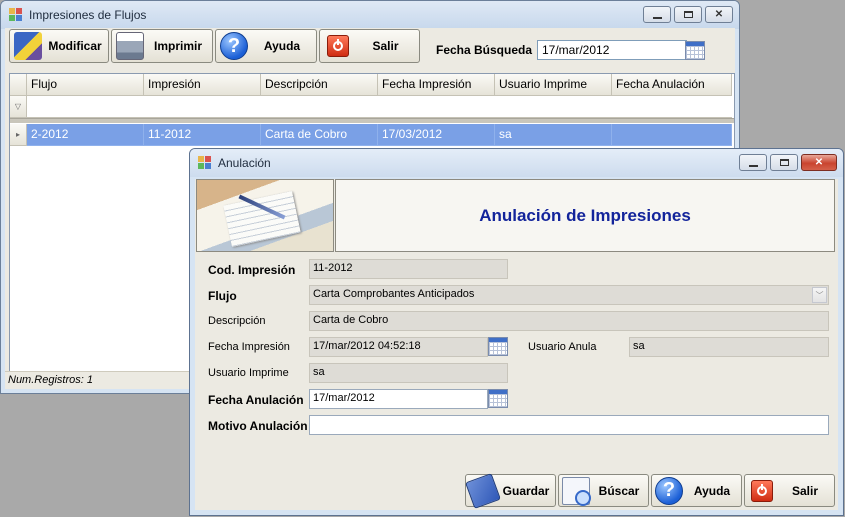  Describe the element at coordinates (265, 215) in the screenshot. I see `documents-image` at that location.